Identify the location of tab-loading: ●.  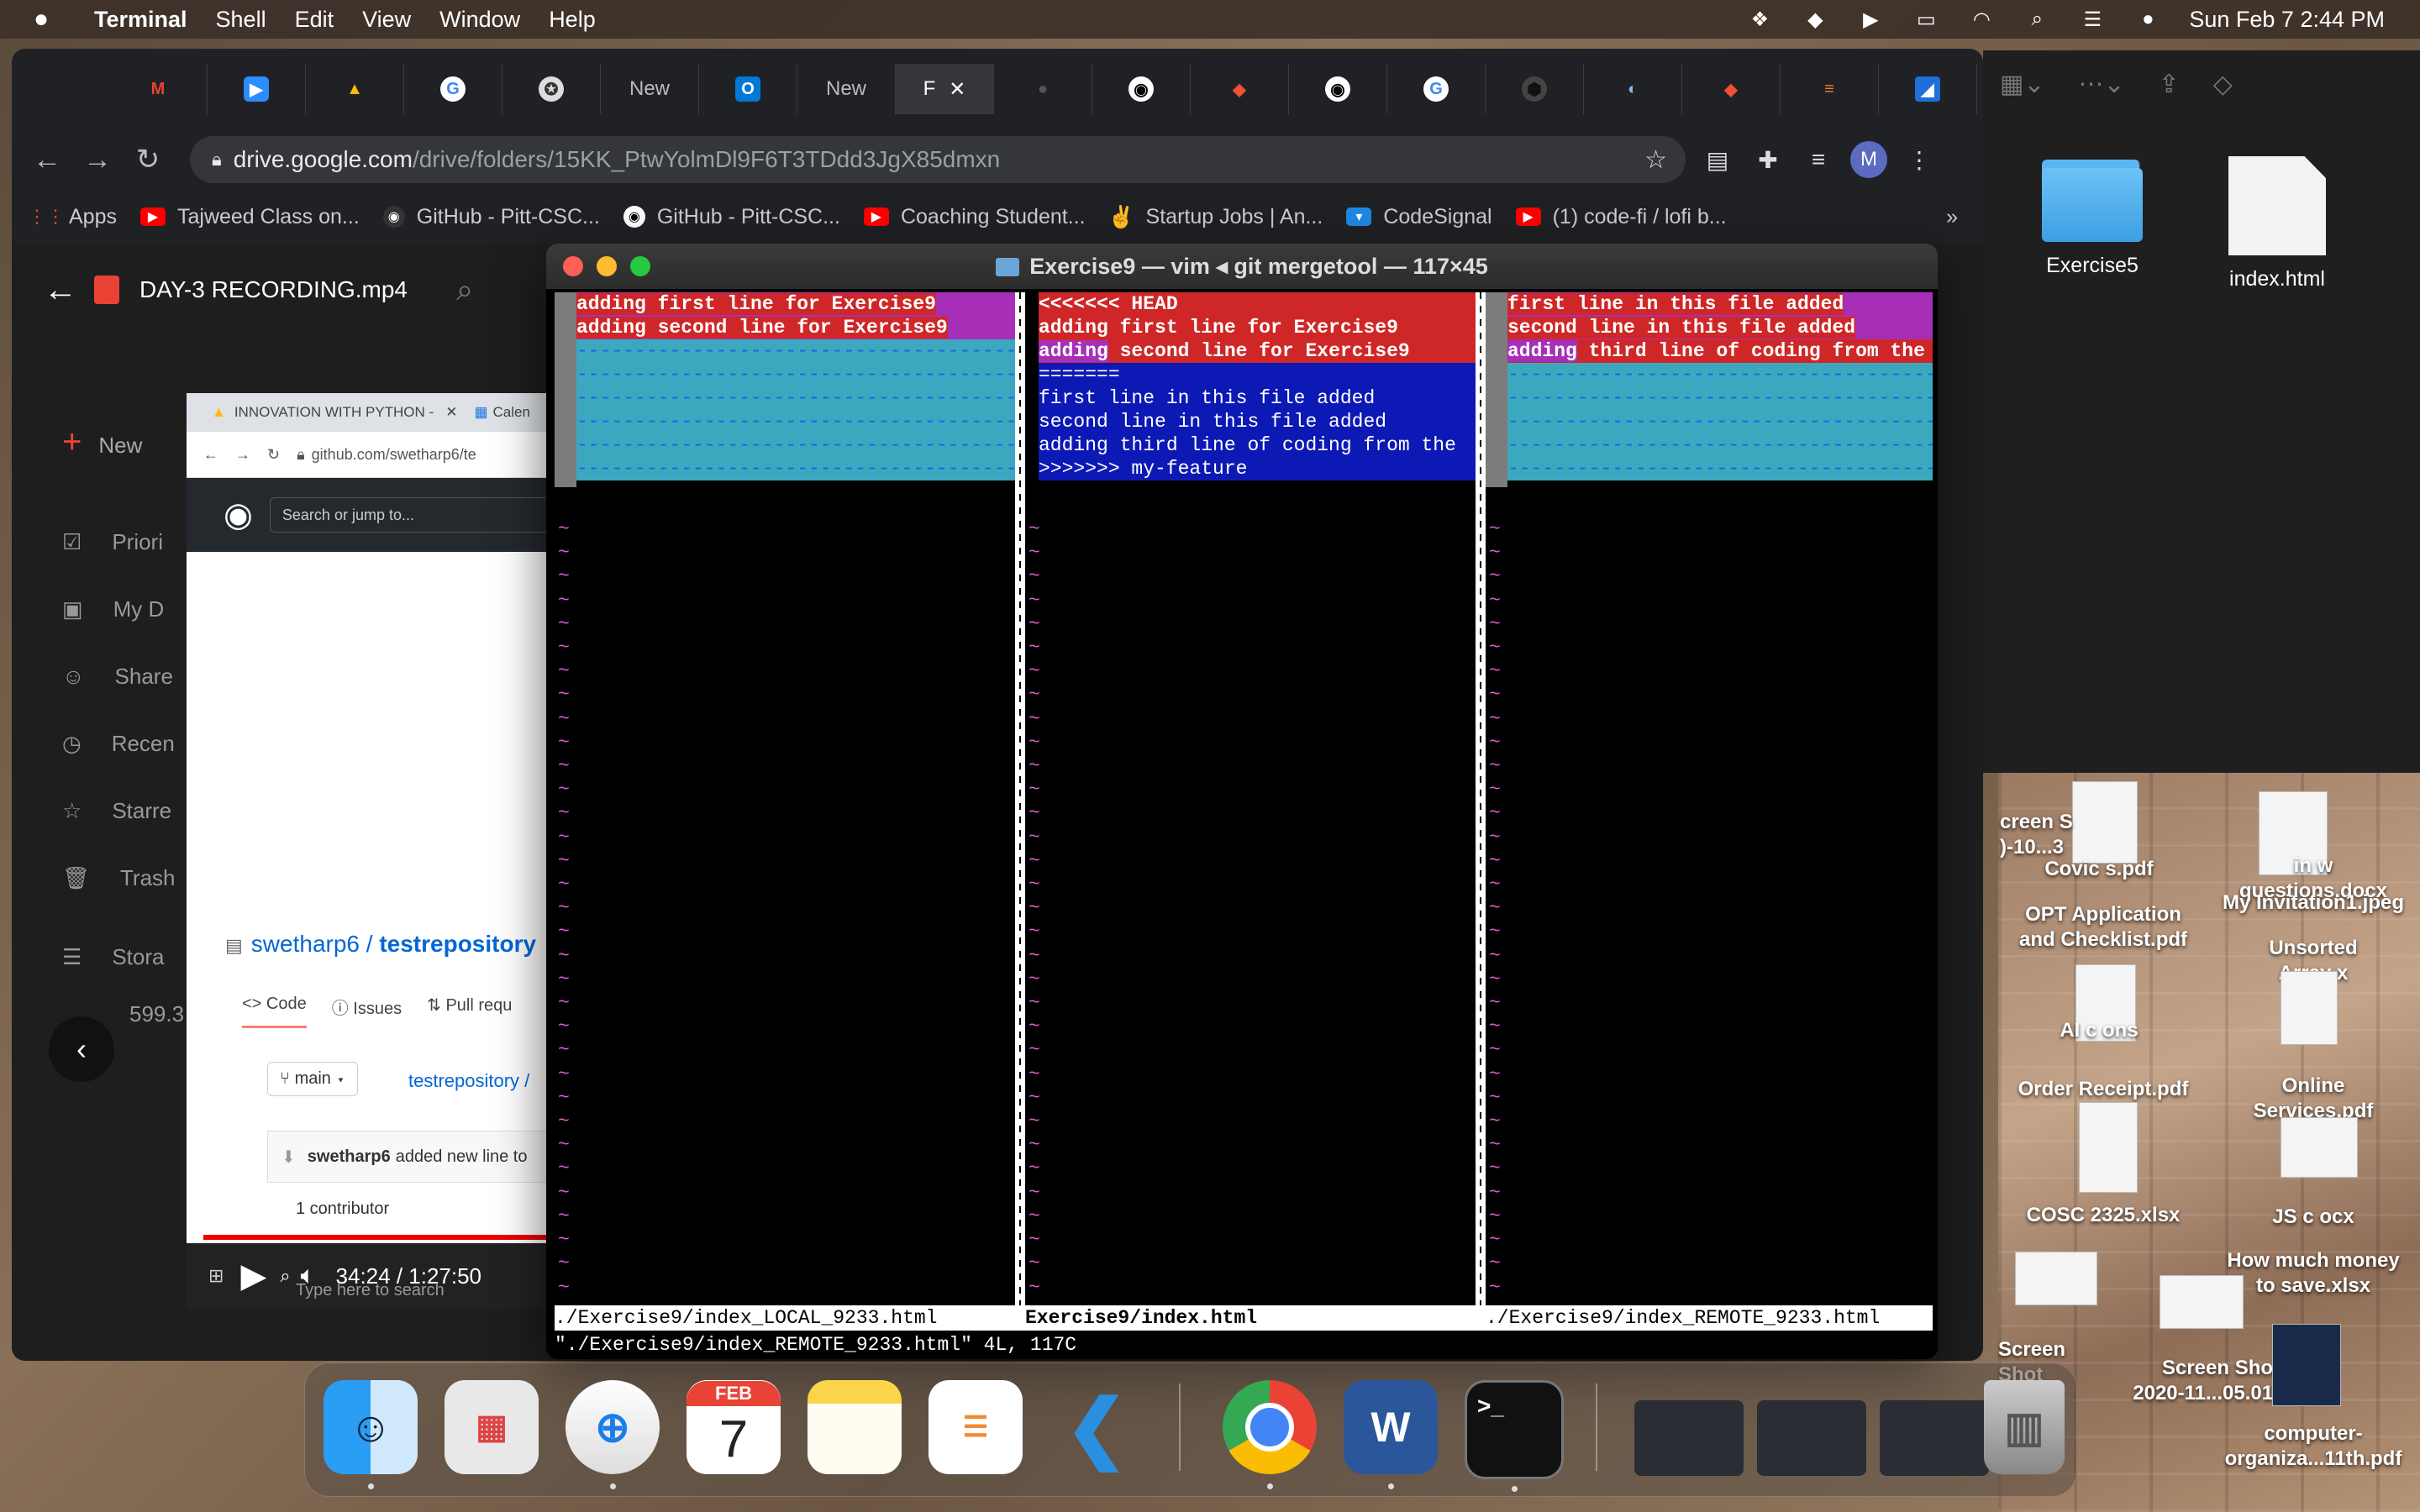
(1043, 89).